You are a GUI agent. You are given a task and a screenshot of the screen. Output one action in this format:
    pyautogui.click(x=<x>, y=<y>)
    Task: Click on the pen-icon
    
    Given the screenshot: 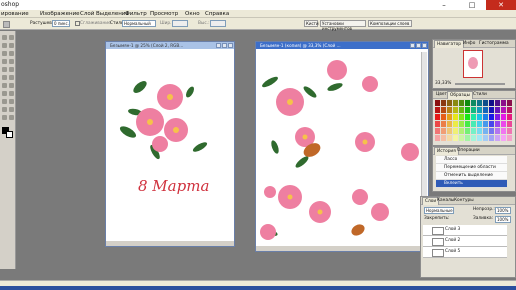 What is the action you would take?
    pyautogui.click(x=4, y=101)
    